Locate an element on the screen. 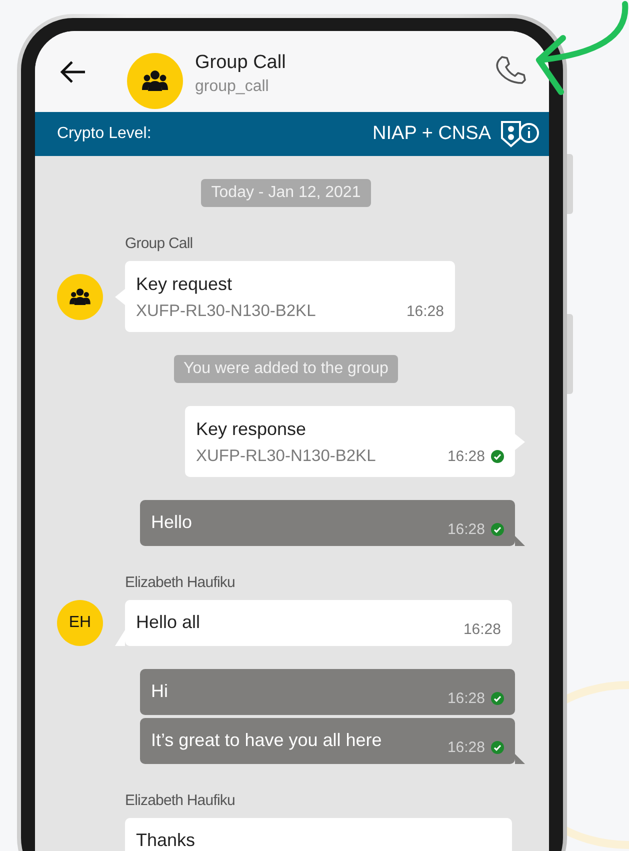 The width and height of the screenshot is (629, 851). shield-info-icon is located at coordinates (520, 134).